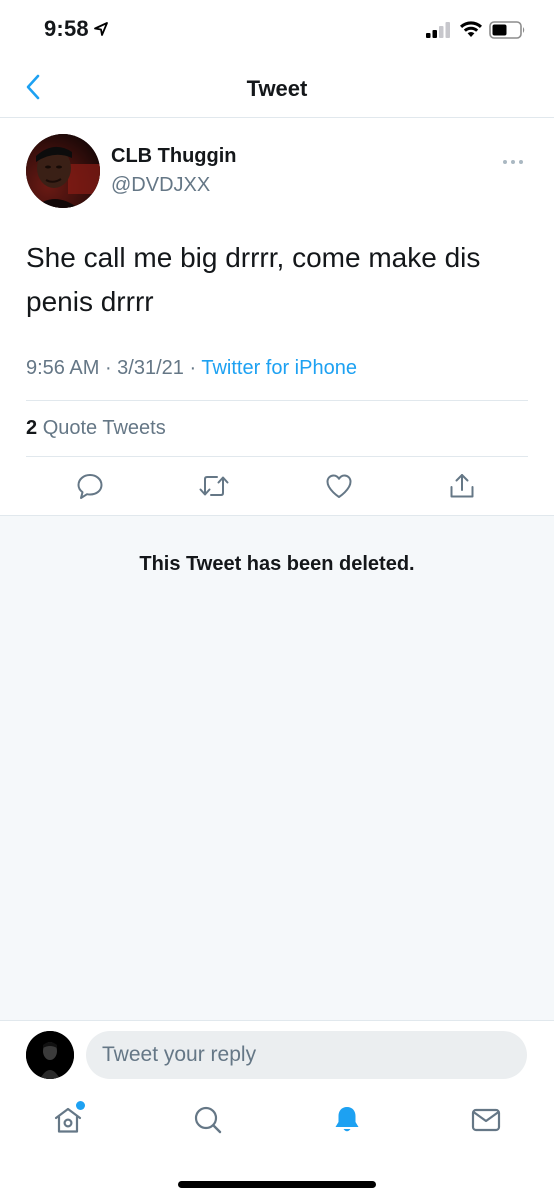  I want to click on reply-avatar, so click(50, 1055).